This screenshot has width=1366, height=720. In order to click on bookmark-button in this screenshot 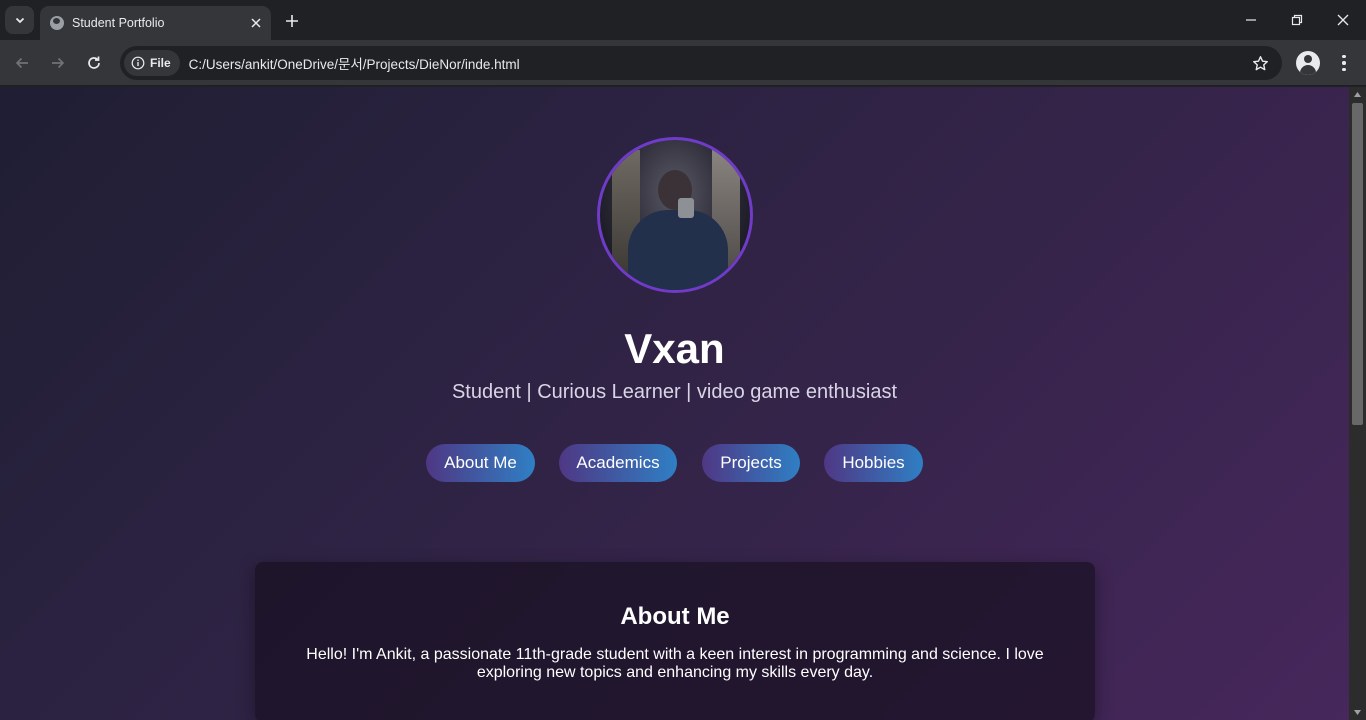, I will do `click(1260, 63)`.